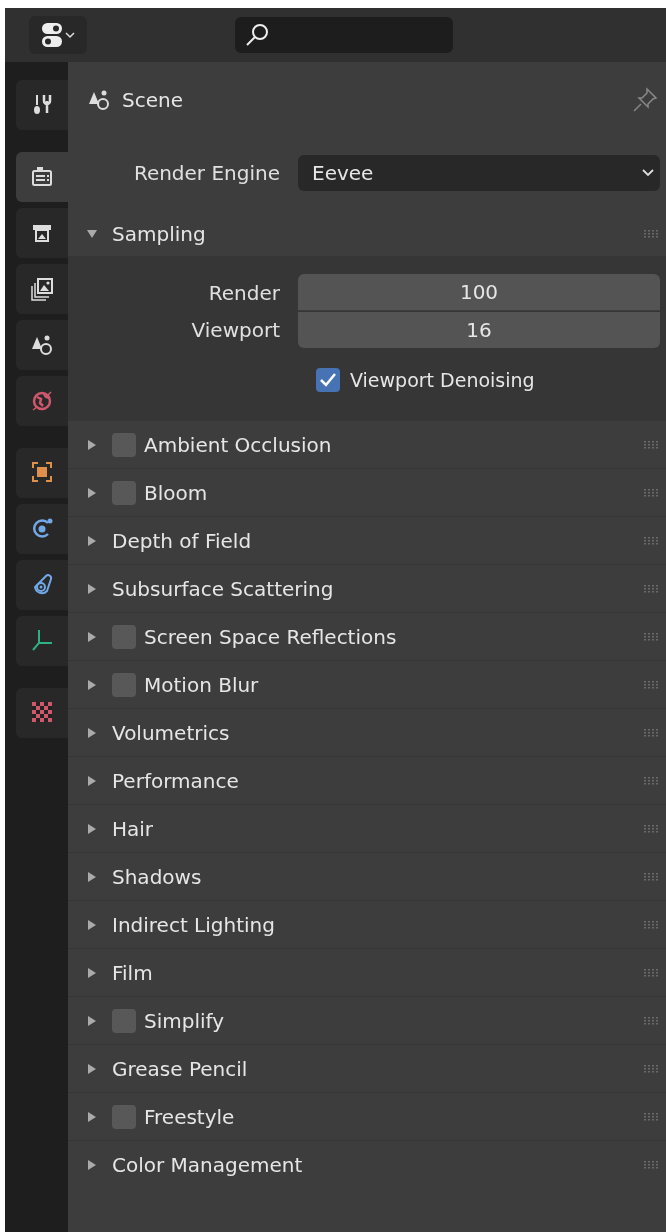 The image size is (666, 1232). What do you see at coordinates (367, 1116) in the screenshot?
I see `panel-header: Freestyle` at bounding box center [367, 1116].